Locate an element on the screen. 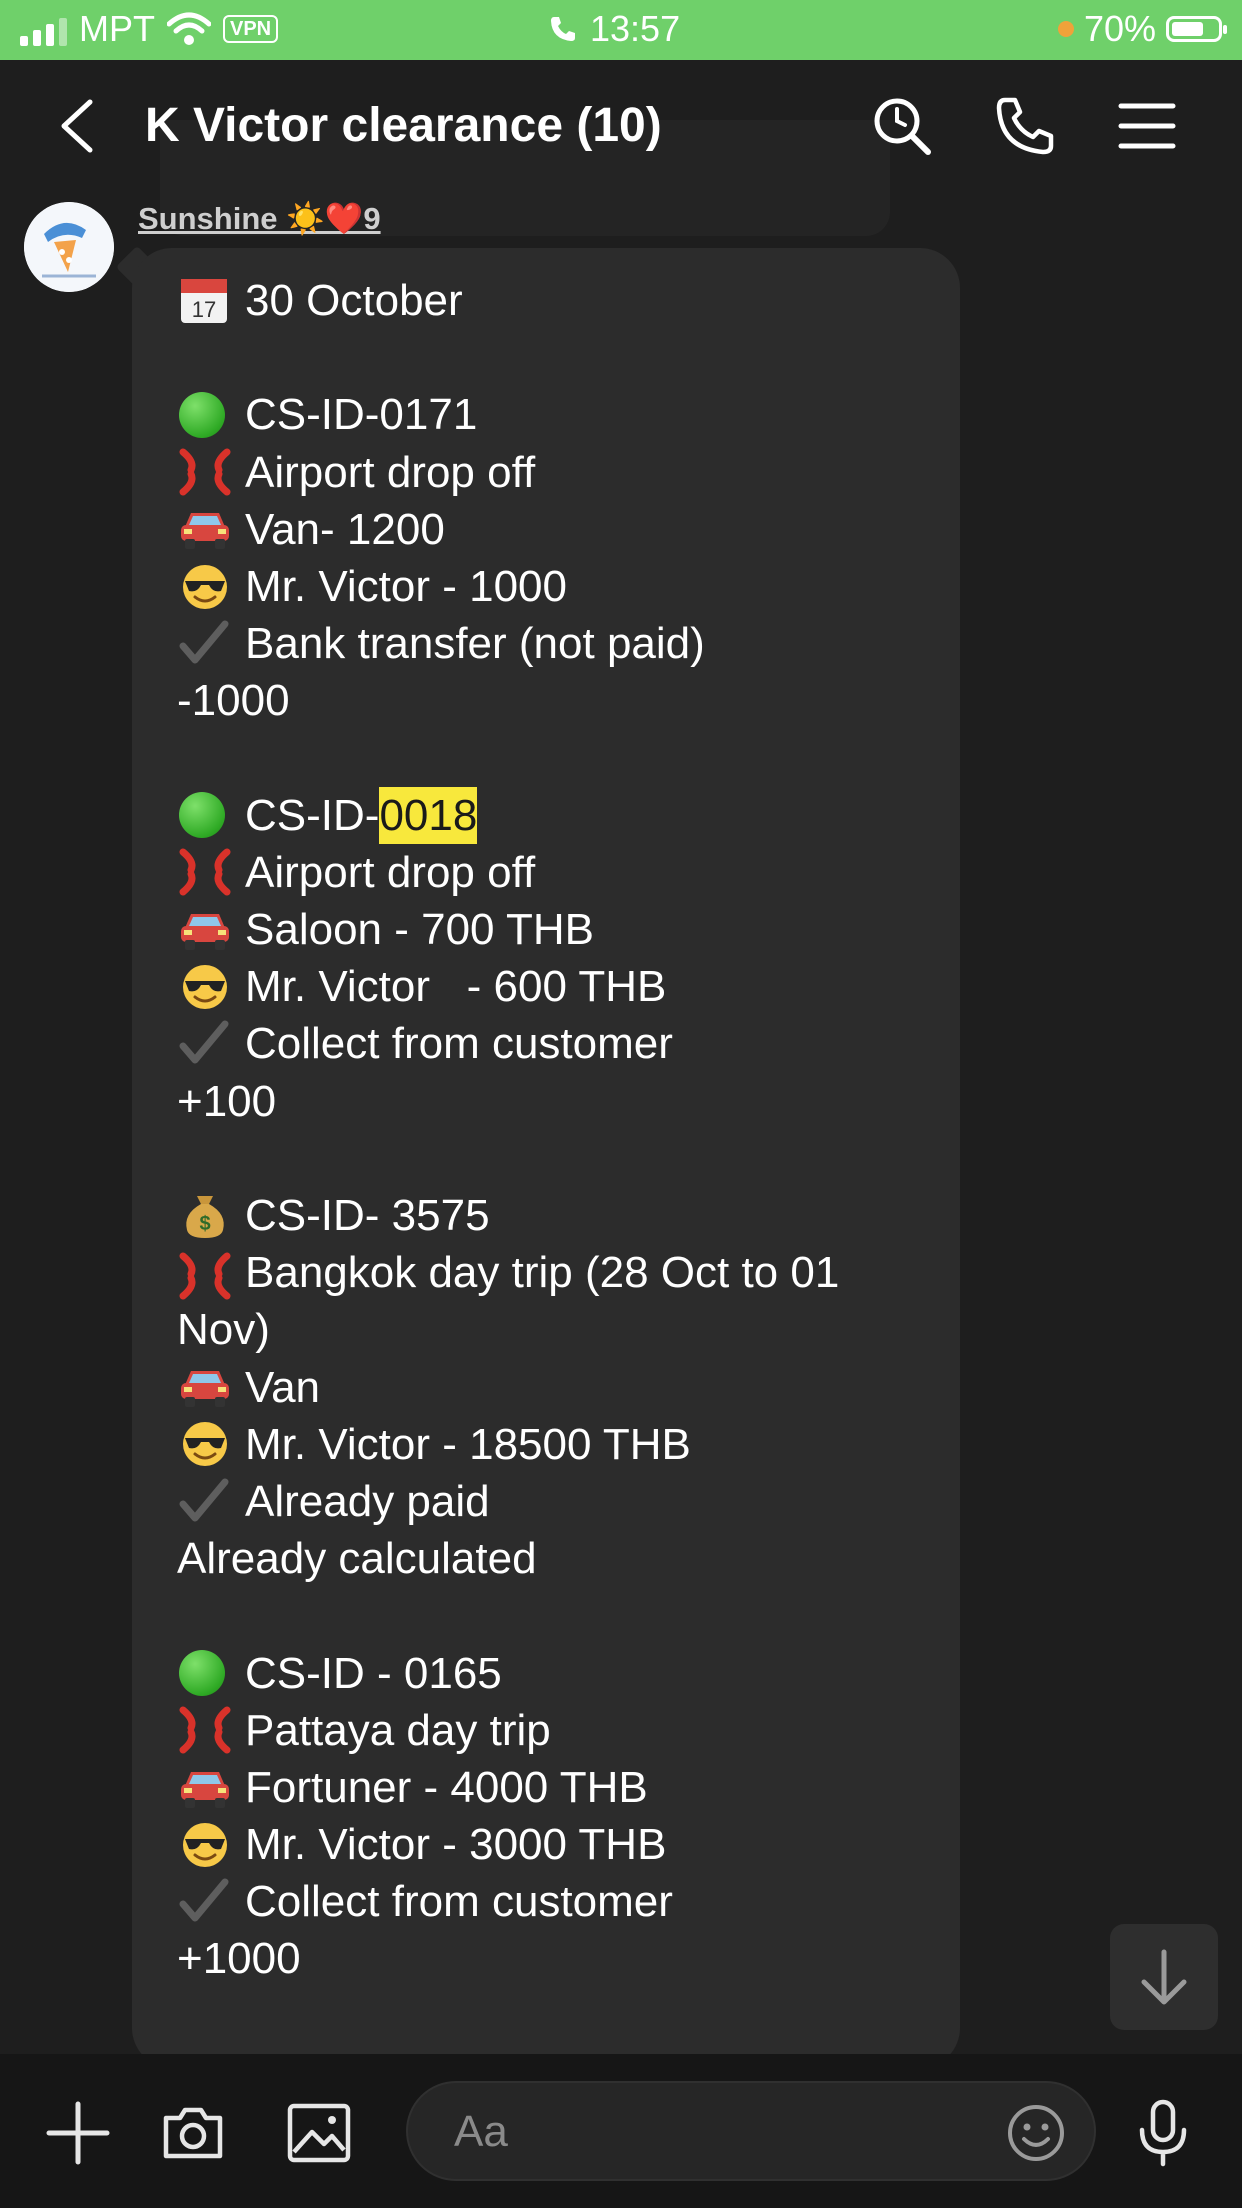 The image size is (1242, 2208). recording-dot-icon is located at coordinates (1065, 29).